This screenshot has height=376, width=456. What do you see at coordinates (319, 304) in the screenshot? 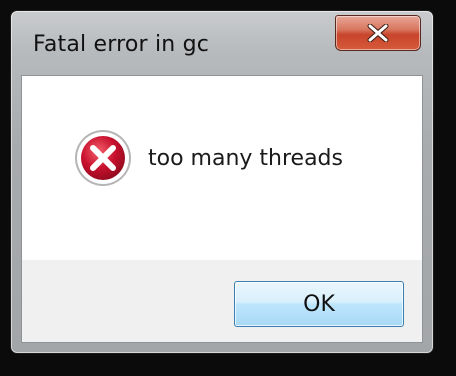
I see `ok-button: OK` at bounding box center [319, 304].